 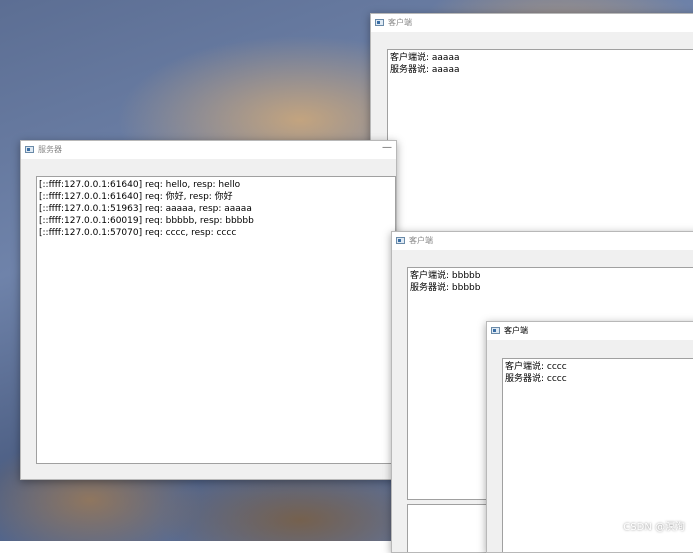 What do you see at coordinates (445, 288) in the screenshot?
I see `log-line: 服务器说: bbbbb` at bounding box center [445, 288].